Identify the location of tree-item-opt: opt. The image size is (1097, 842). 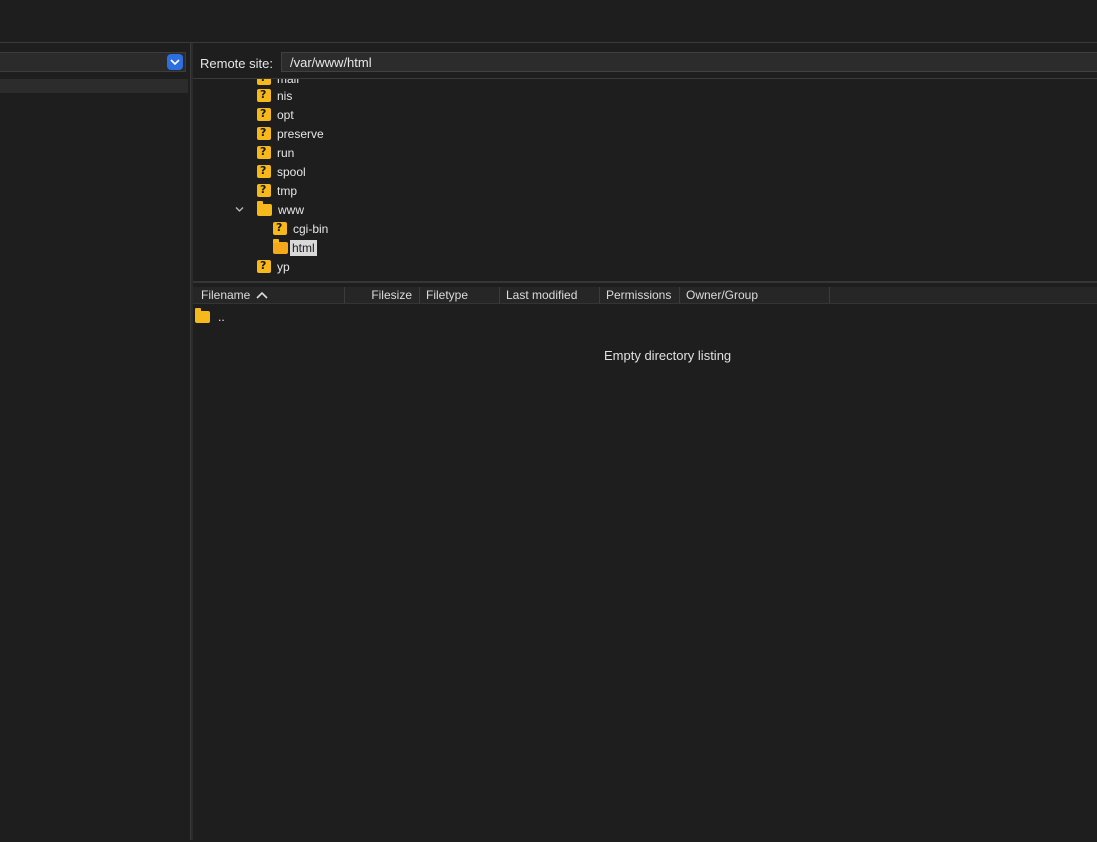
(275, 114).